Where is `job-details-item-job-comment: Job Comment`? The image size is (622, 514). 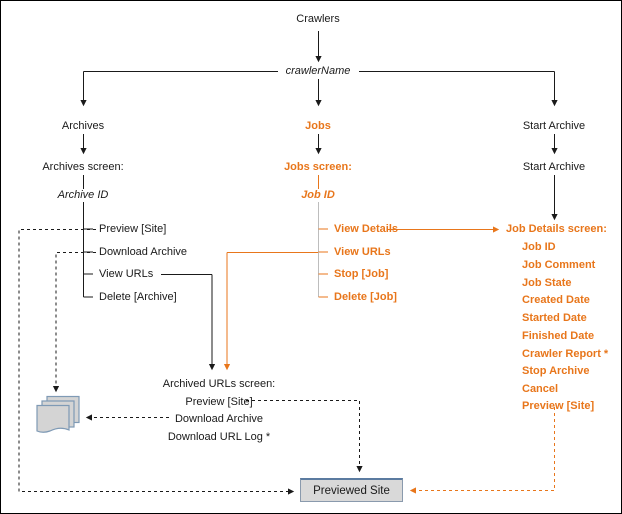
job-details-item-job-comment: Job Comment is located at coordinates (559, 265).